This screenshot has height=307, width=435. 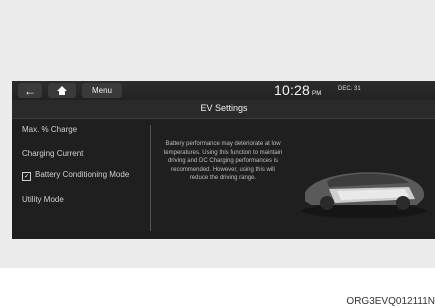 I want to click on top-bar: ← Menu 10:28 PM DEC. 31, so click(x=223, y=90).